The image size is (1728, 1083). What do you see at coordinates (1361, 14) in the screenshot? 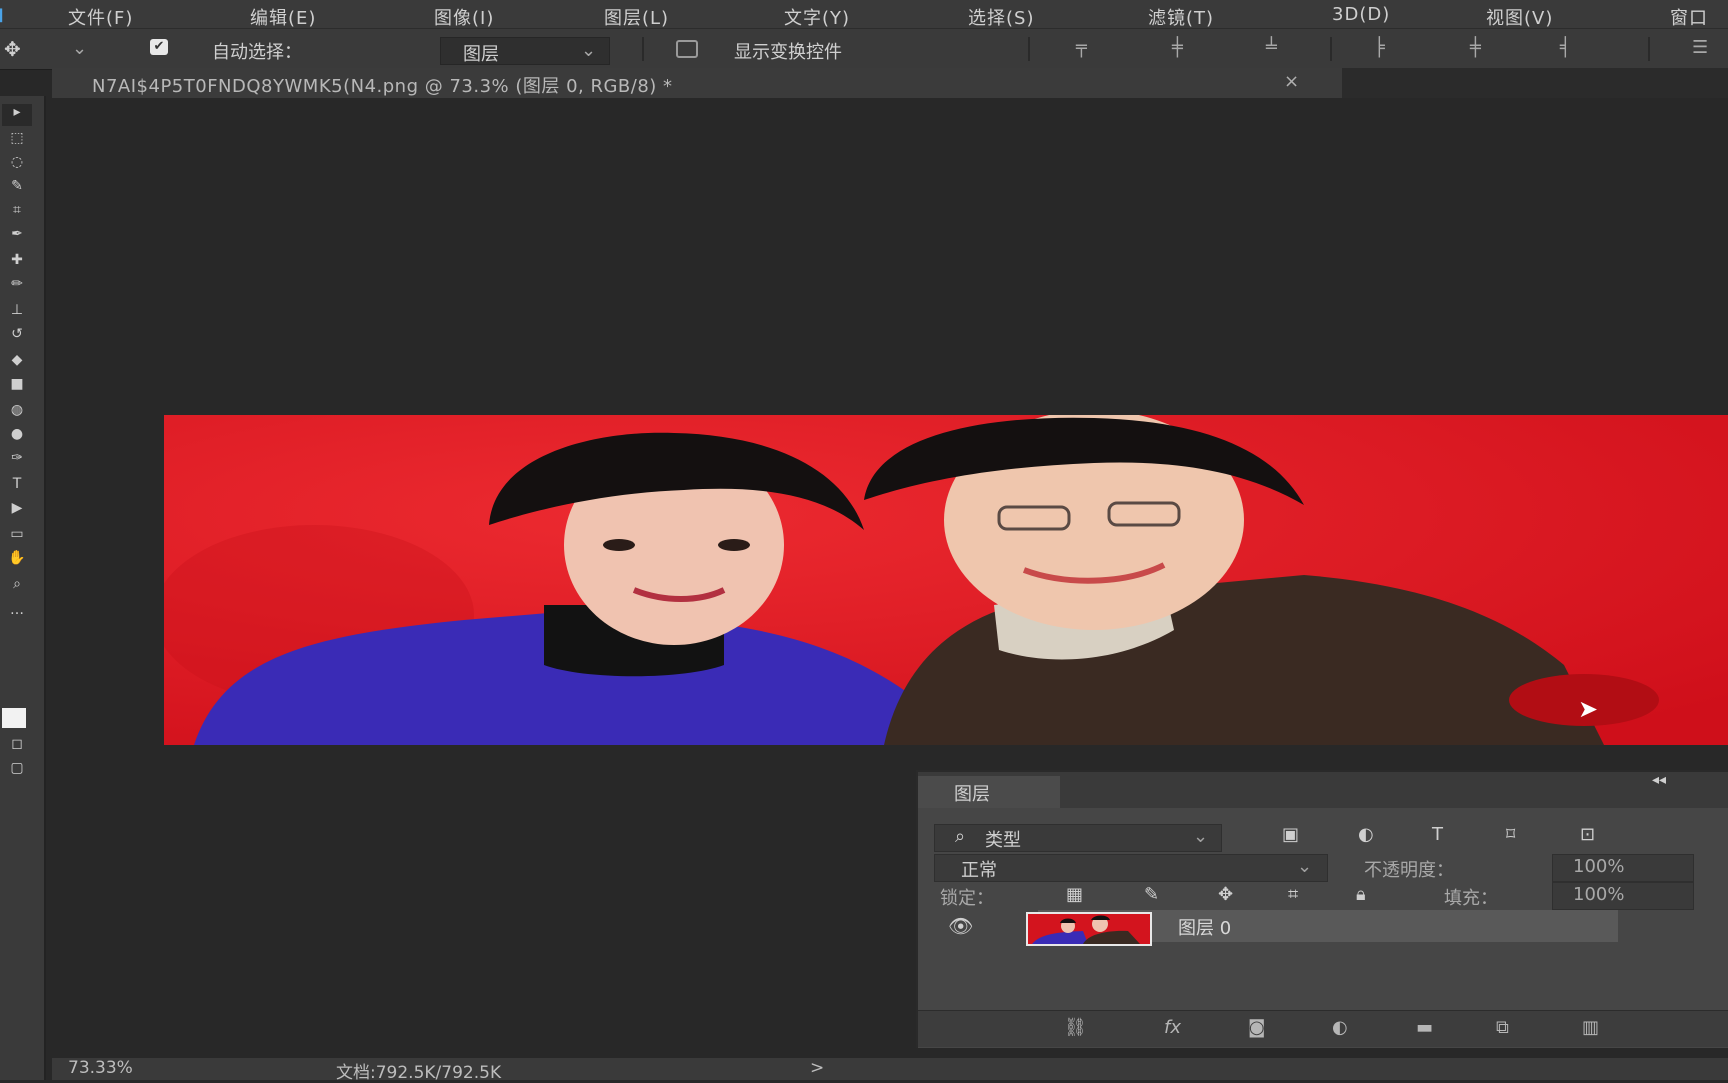
I see `menu-3d: 3D(D)` at bounding box center [1361, 14].